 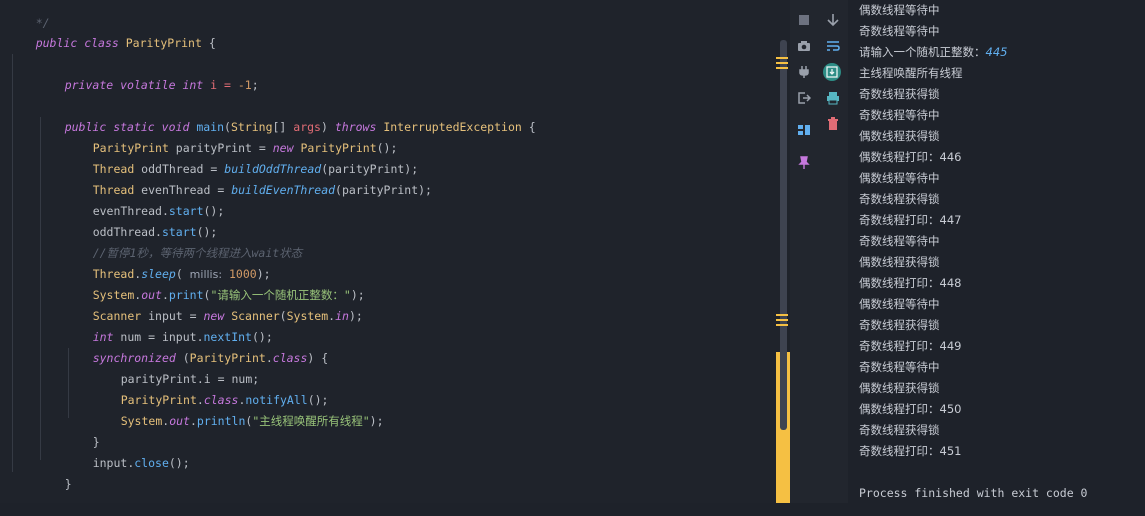 What do you see at coordinates (804, 98) in the screenshot?
I see `exit-icon` at bounding box center [804, 98].